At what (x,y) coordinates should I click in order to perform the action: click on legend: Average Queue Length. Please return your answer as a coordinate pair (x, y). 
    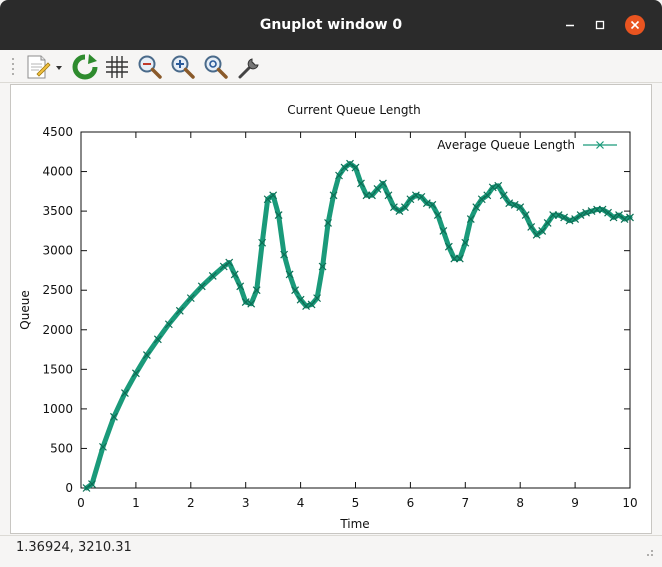
    Looking at the image, I should click on (527, 145).